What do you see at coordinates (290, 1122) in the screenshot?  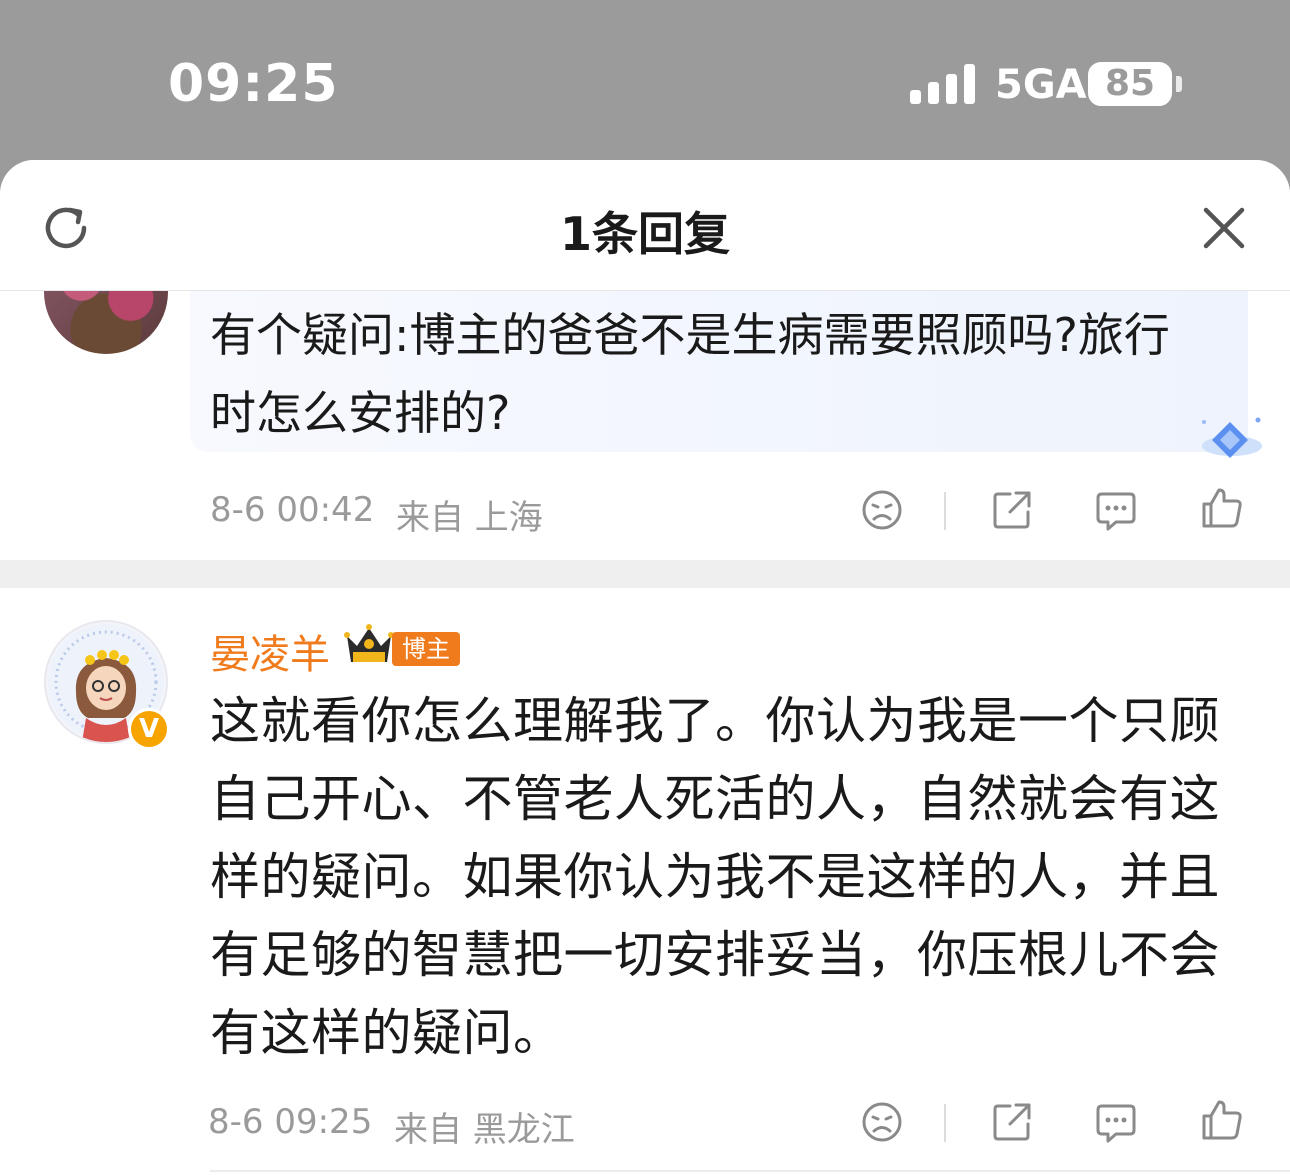 I see `reply-date: 8-6 09:25` at bounding box center [290, 1122].